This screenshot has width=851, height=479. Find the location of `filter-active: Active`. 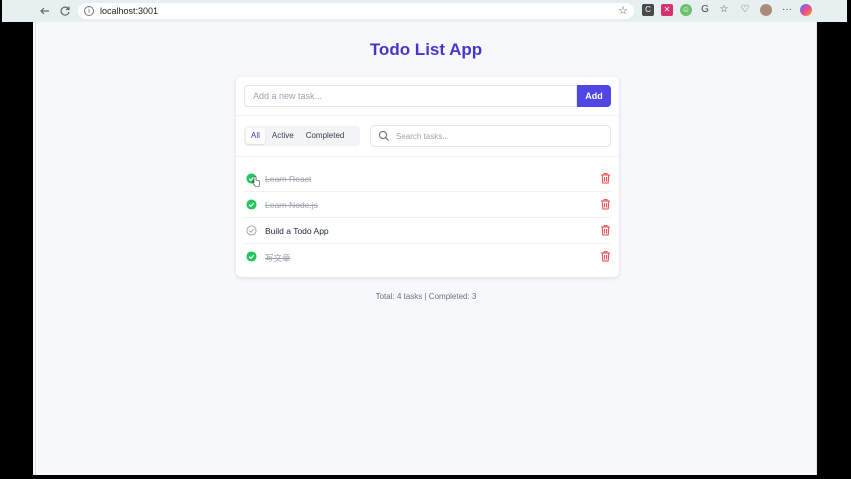

filter-active: Active is located at coordinates (283, 136).